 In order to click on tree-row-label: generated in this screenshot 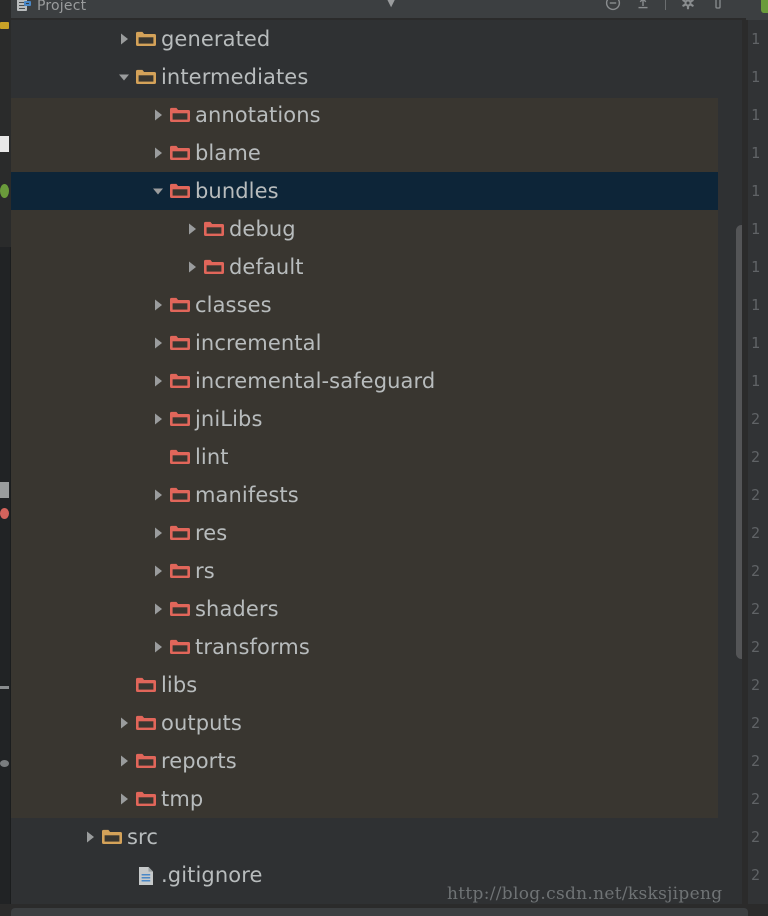, I will do `click(216, 39)`.